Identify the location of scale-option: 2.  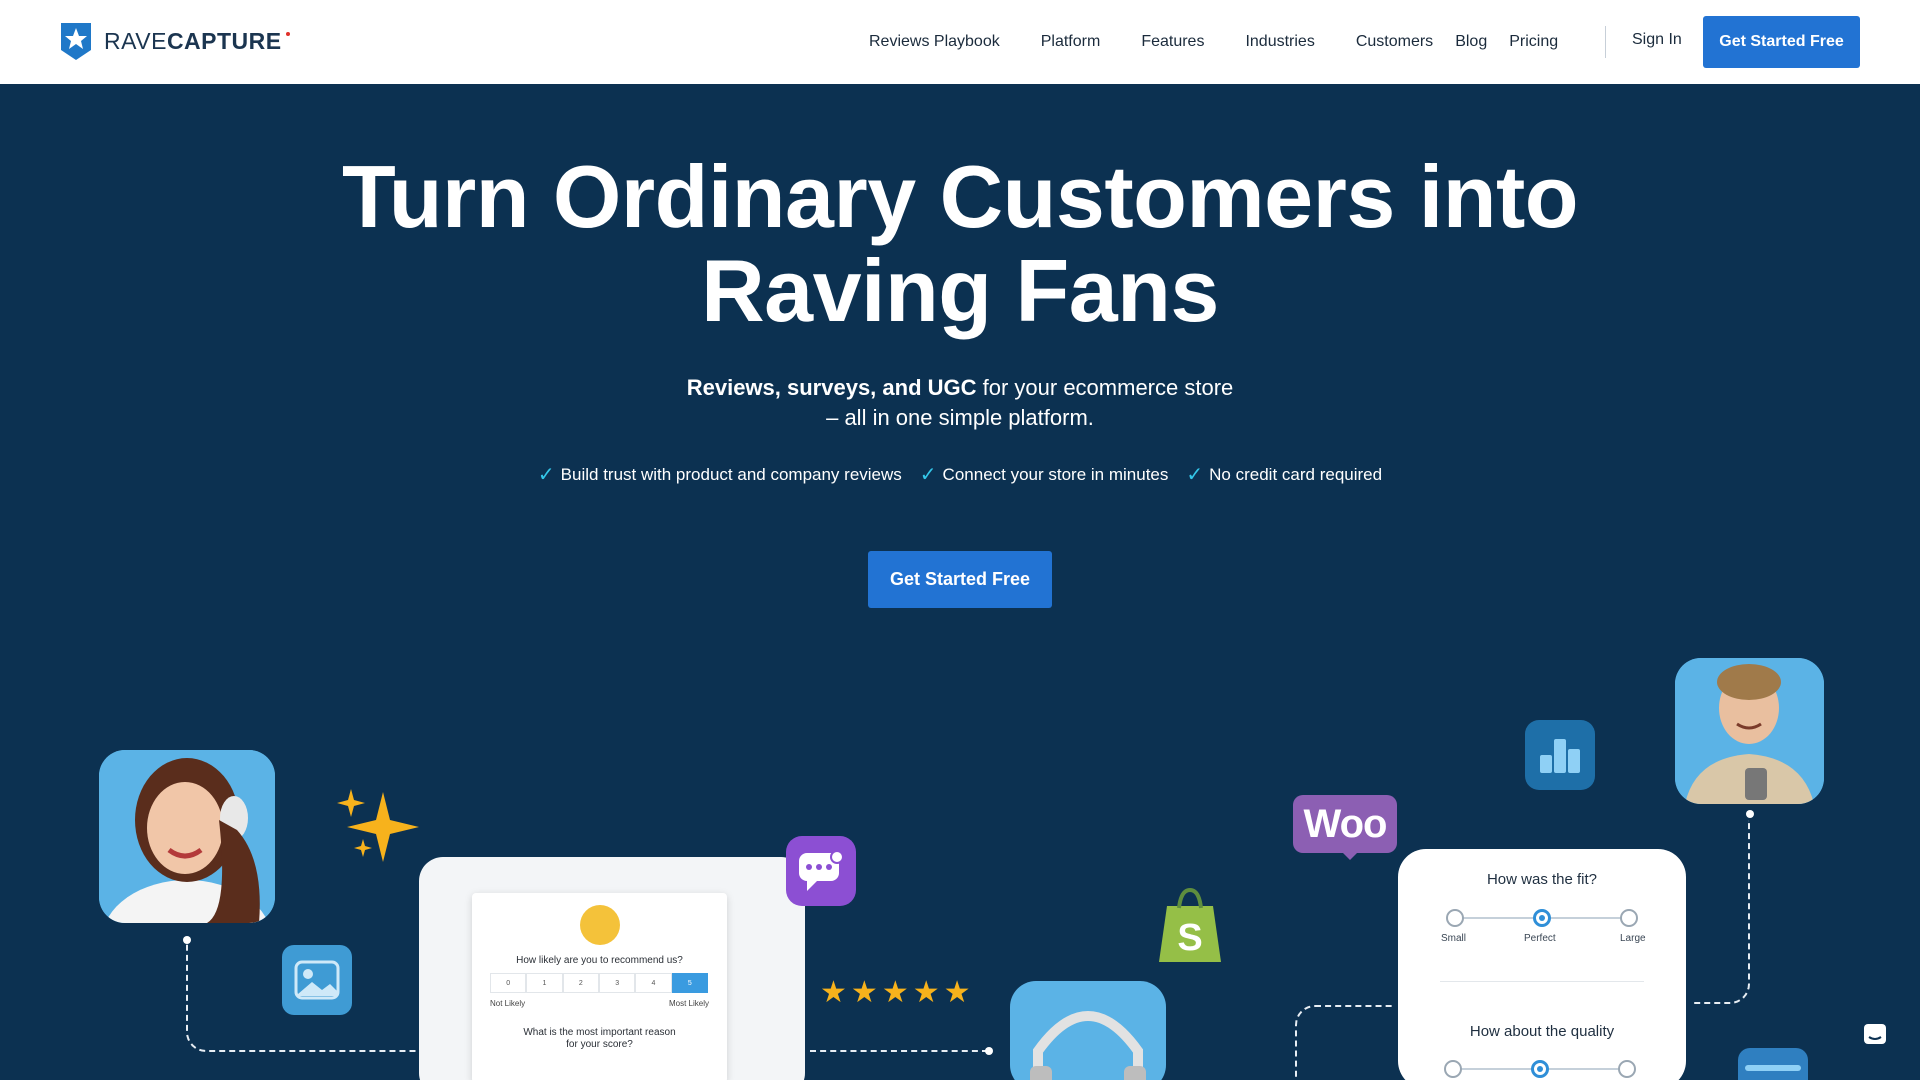
(580, 983).